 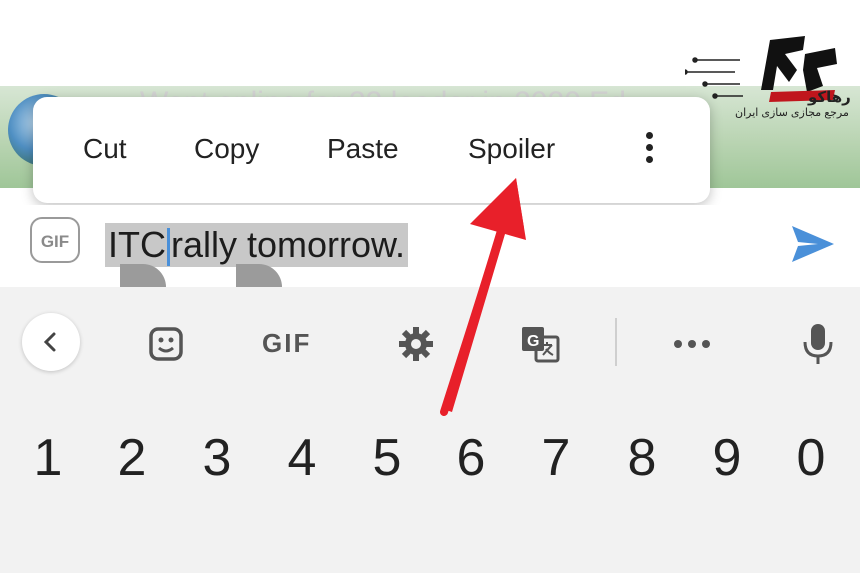 What do you see at coordinates (363, 149) in the screenshot?
I see `paste-menu-item: Paste` at bounding box center [363, 149].